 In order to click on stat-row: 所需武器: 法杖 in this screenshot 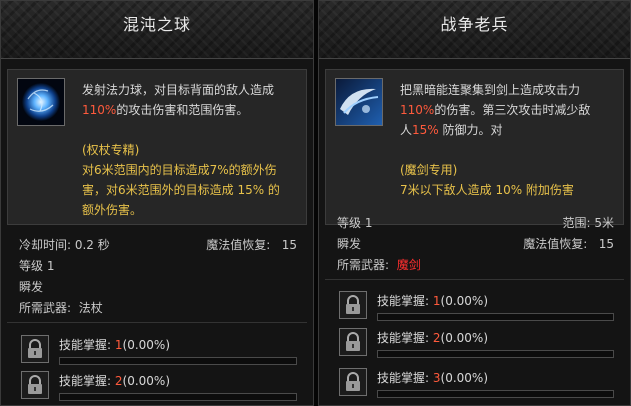, I will do `click(158, 308)`.